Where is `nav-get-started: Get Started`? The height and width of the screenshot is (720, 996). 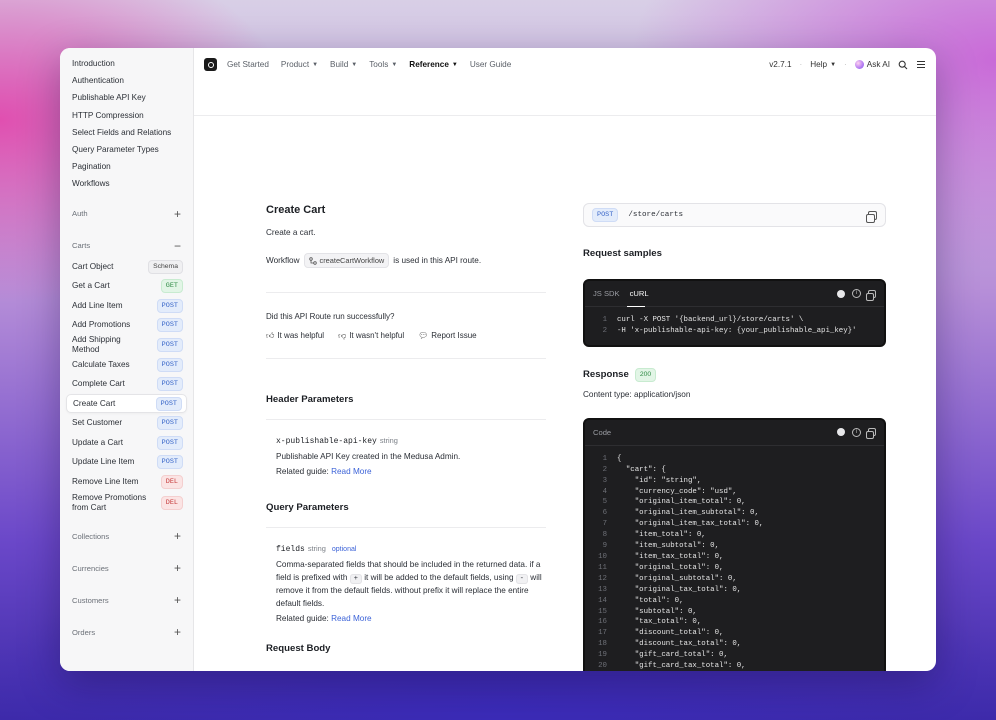 nav-get-started: Get Started is located at coordinates (248, 64).